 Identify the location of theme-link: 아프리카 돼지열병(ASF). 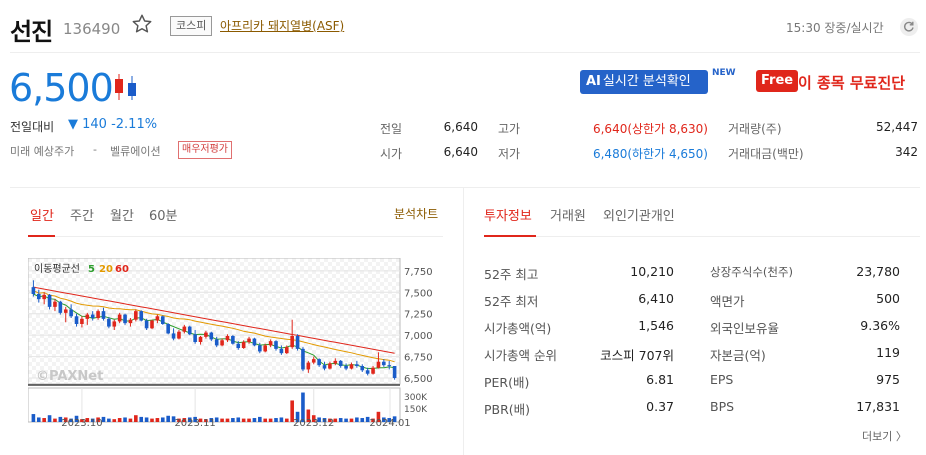
(282, 25).